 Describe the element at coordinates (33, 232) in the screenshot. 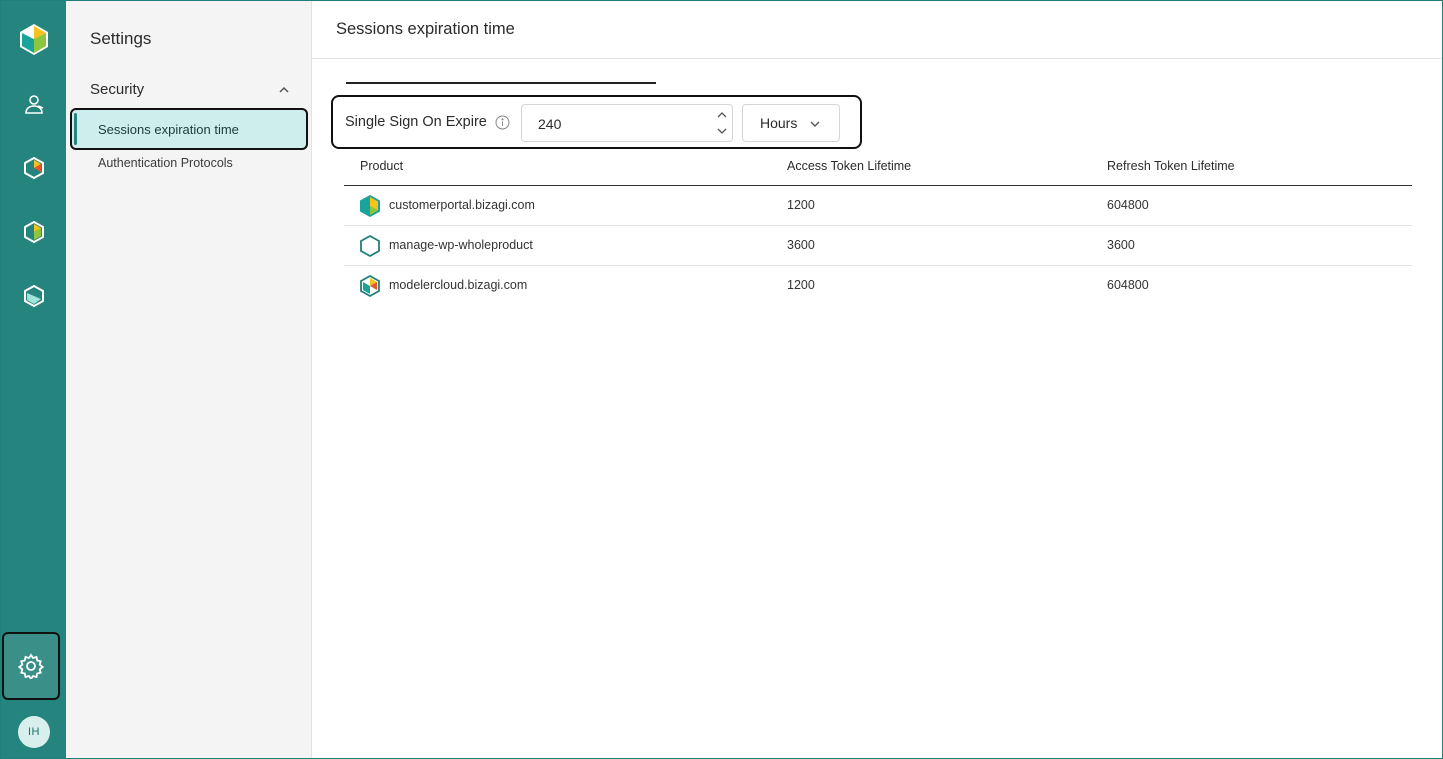

I see `portal-product-icon` at that location.